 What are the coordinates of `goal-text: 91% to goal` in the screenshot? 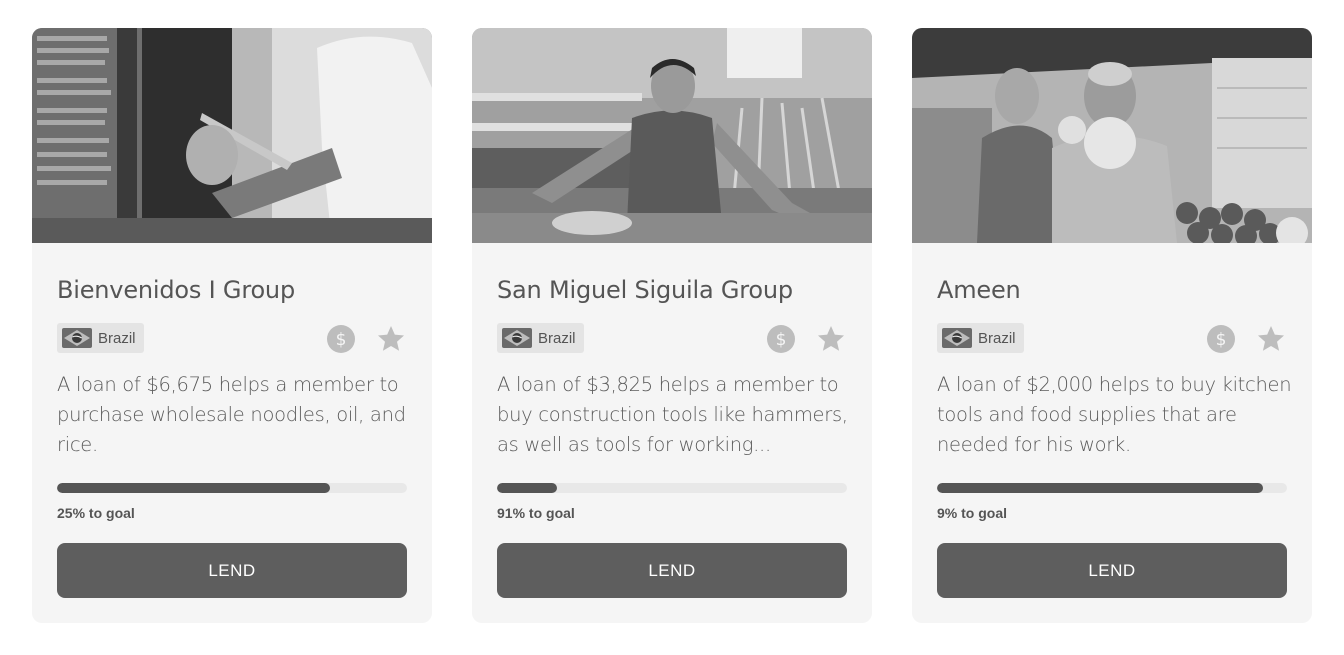 It's located at (536, 513).